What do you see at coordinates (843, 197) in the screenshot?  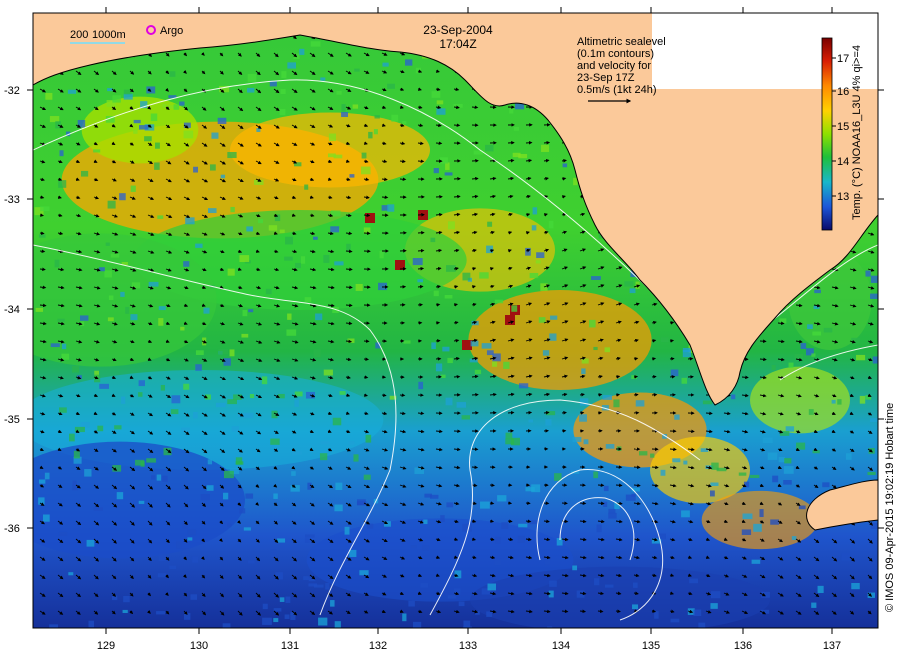 I see `colorbar-tick-13: 13` at bounding box center [843, 197].